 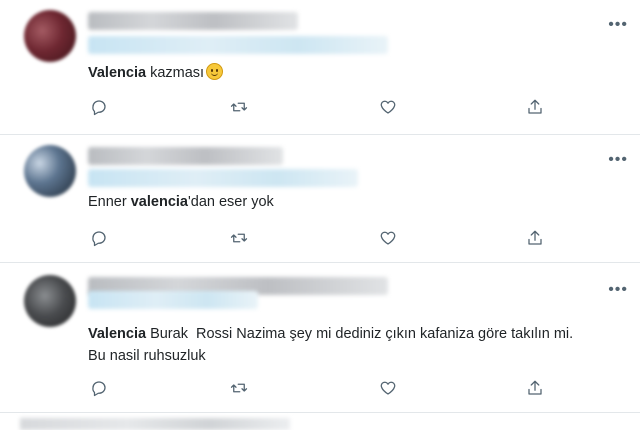 What do you see at coordinates (155, 424) in the screenshot?
I see `blurred-next-tweet` at bounding box center [155, 424].